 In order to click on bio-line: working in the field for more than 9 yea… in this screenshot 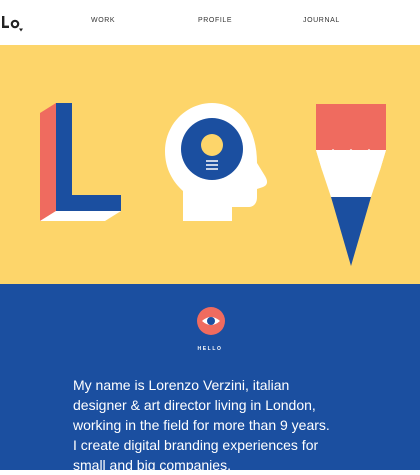, I will do `click(201, 425)`.